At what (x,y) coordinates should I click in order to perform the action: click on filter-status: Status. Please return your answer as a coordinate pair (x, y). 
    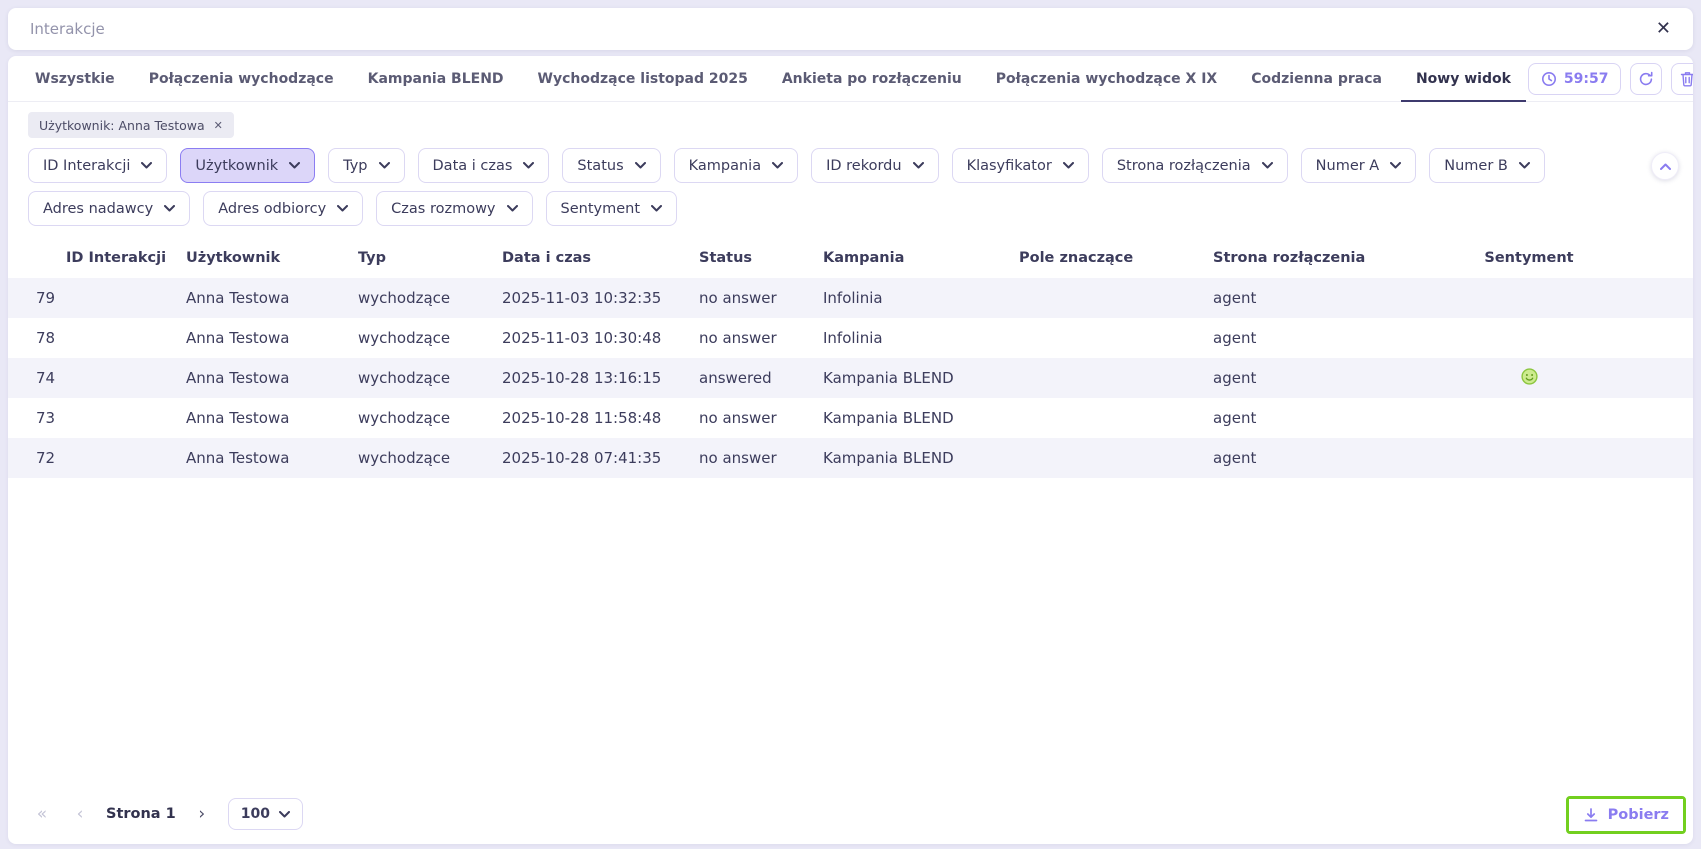
    Looking at the image, I should click on (611, 165).